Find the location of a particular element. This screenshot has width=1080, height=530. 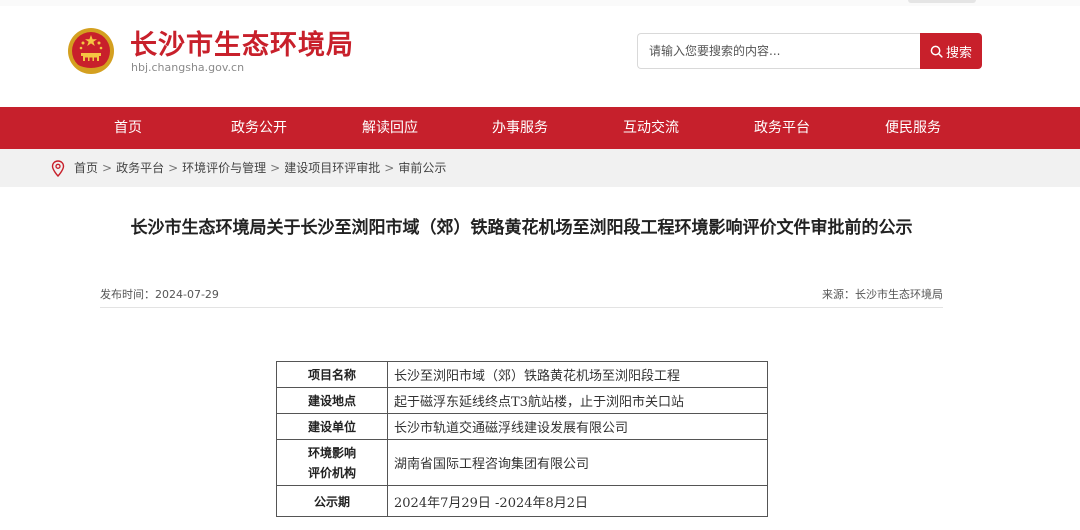

site-domain: hbj.changsha.gov.cn is located at coordinates (188, 67).